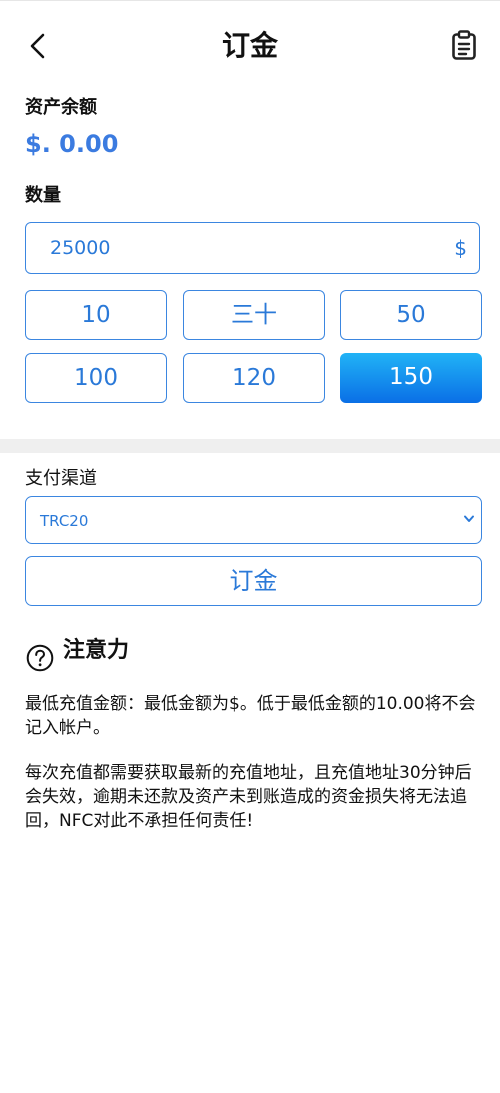  Describe the element at coordinates (464, 45) in the screenshot. I see `clipboard-icon` at that location.